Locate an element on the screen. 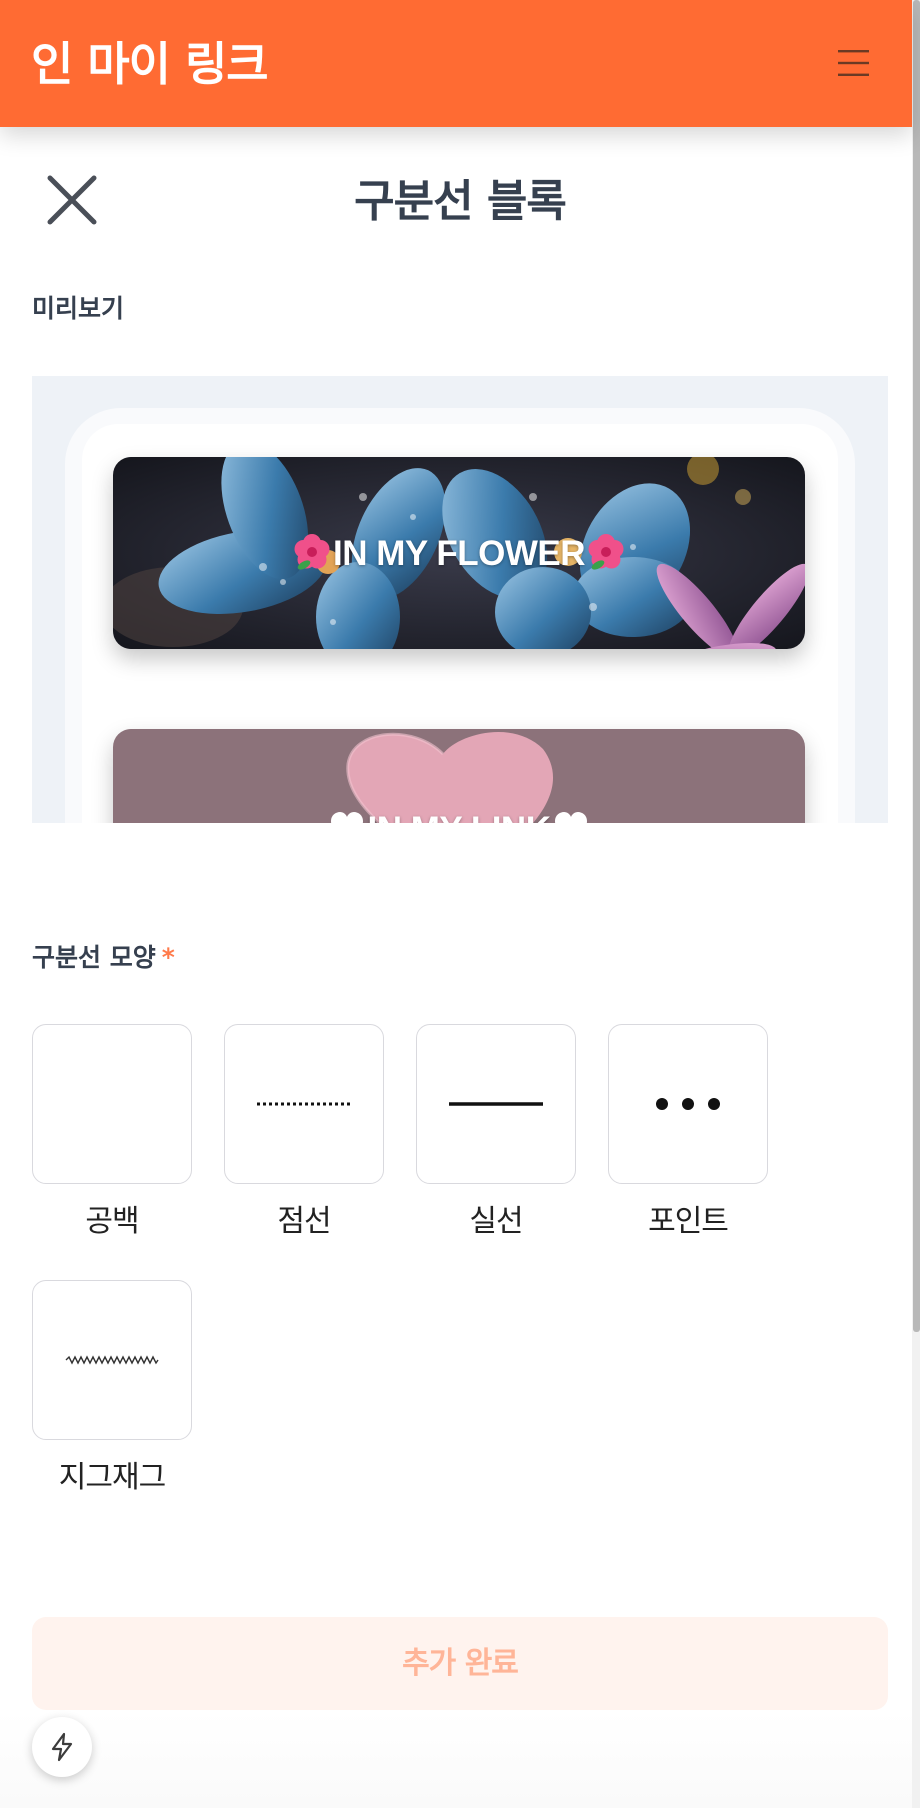 The image size is (920, 1808). three-dots-icon is located at coordinates (688, 1104).